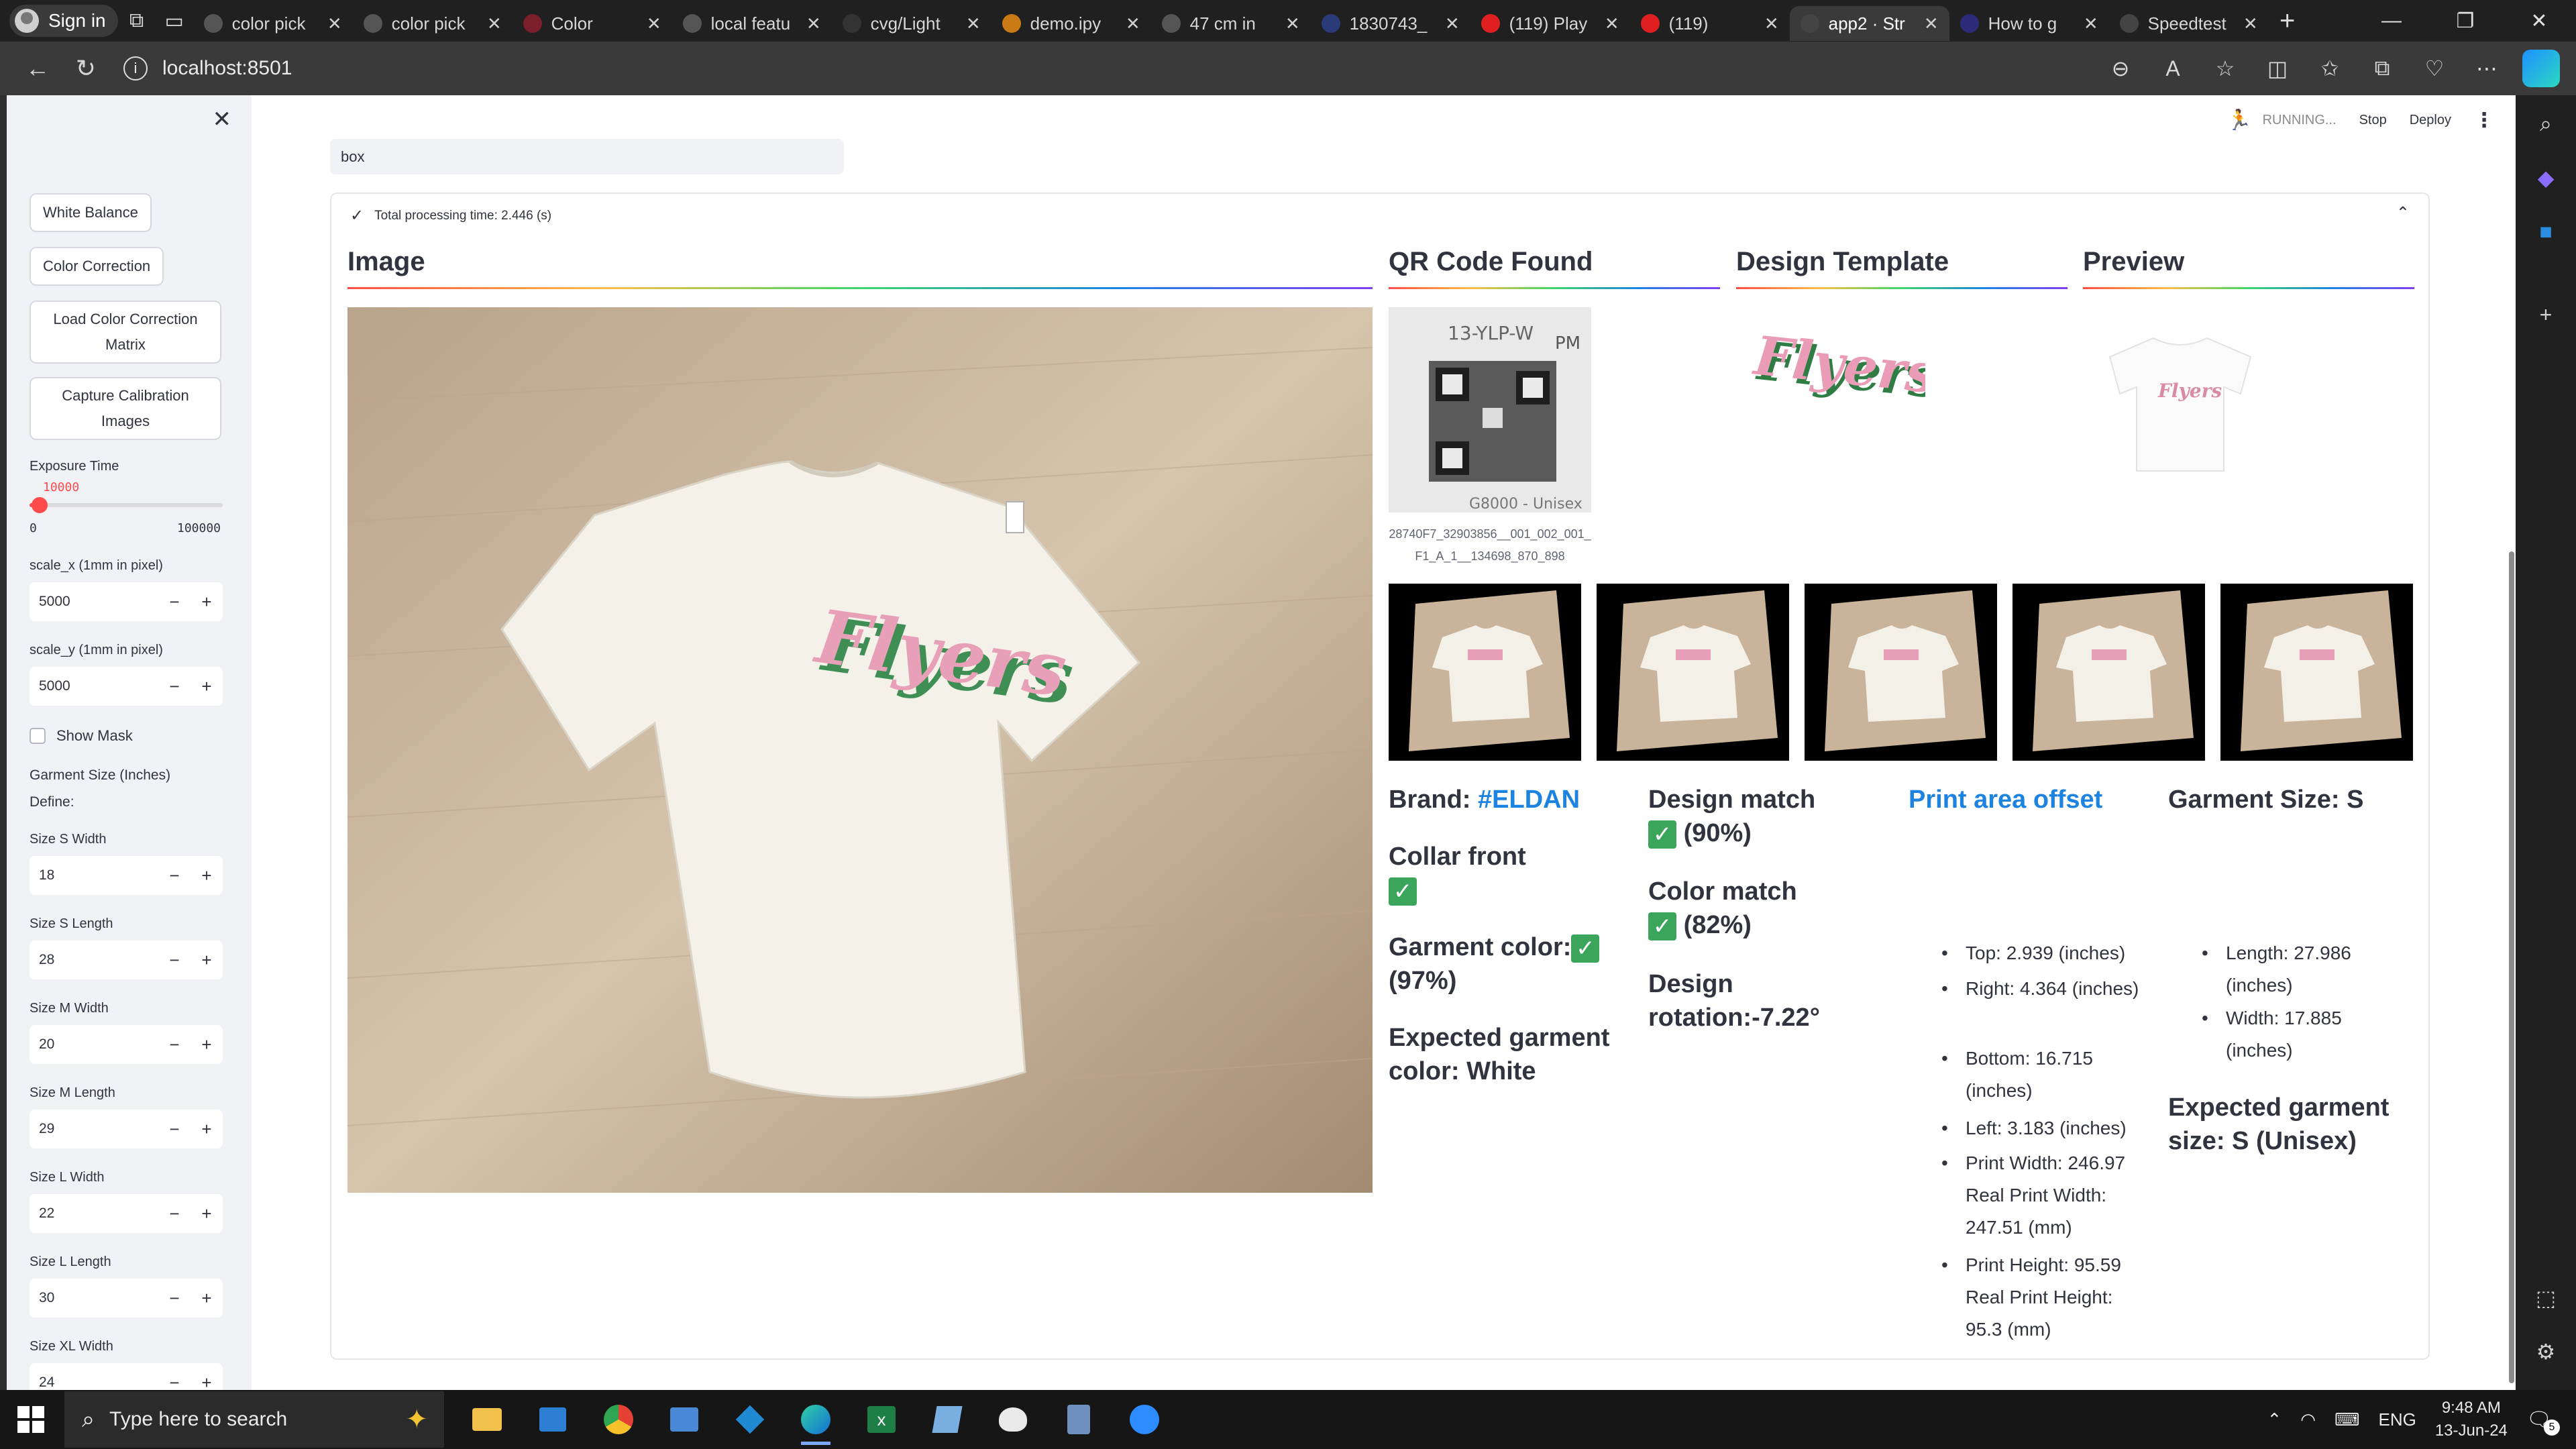 This screenshot has height=1449, width=2576. I want to click on more-menu-icon: ⋯, so click(2486, 68).